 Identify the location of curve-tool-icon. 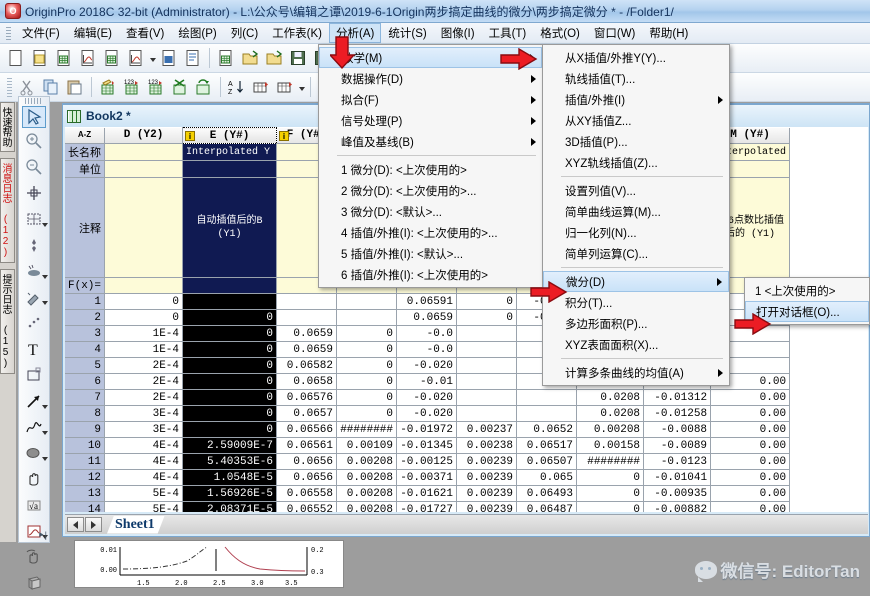
(34, 427).